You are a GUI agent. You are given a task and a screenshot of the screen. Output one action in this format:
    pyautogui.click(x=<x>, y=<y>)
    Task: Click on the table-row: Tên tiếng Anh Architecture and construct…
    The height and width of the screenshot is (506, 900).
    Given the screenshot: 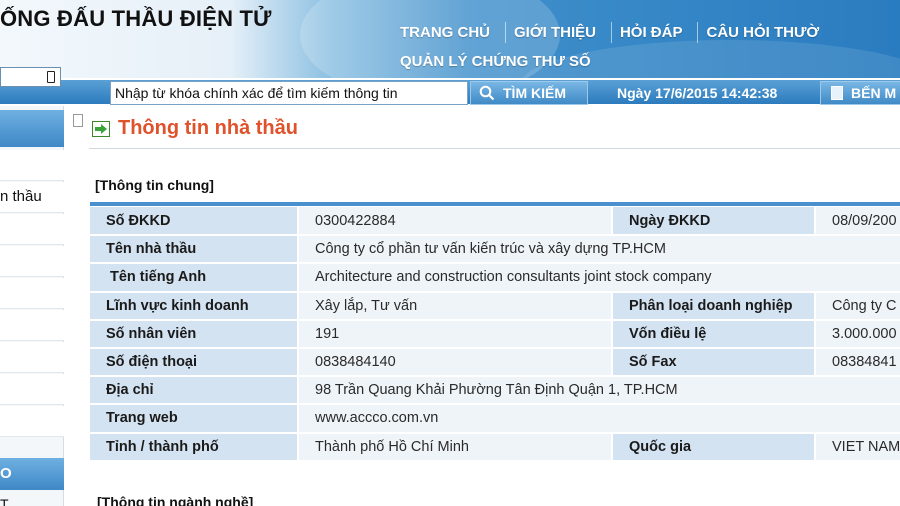 What is the action you would take?
    pyautogui.click(x=495, y=278)
    